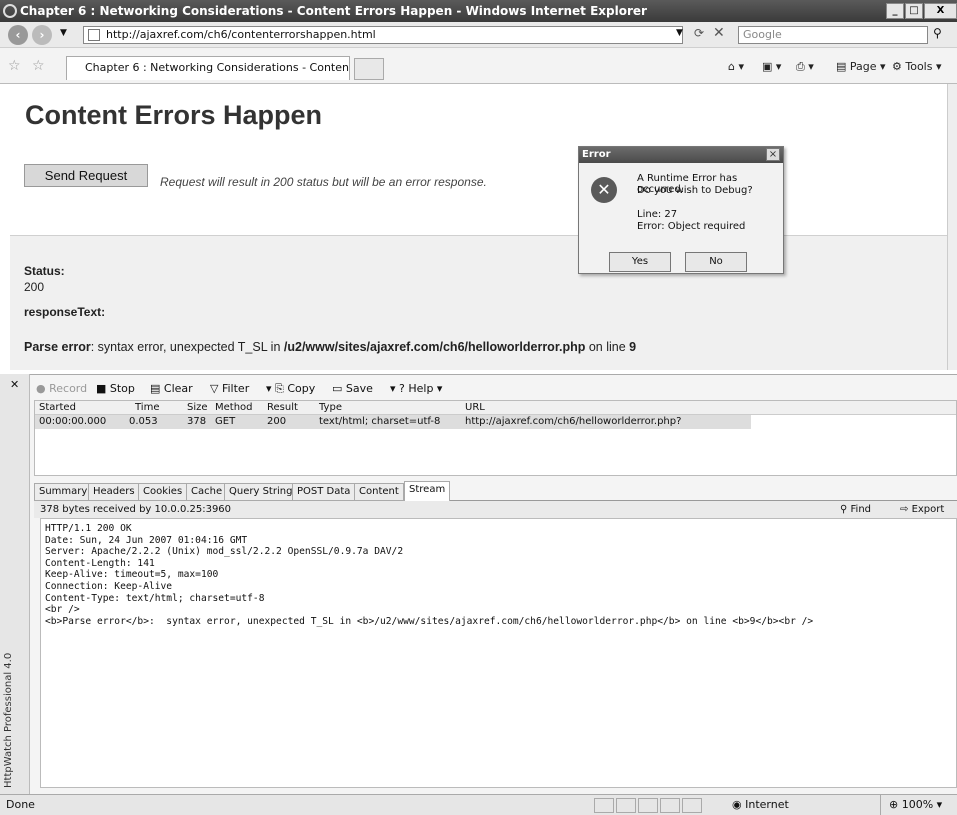  Describe the element at coordinates (475, 408) in the screenshot. I see `col-url: URL` at that location.